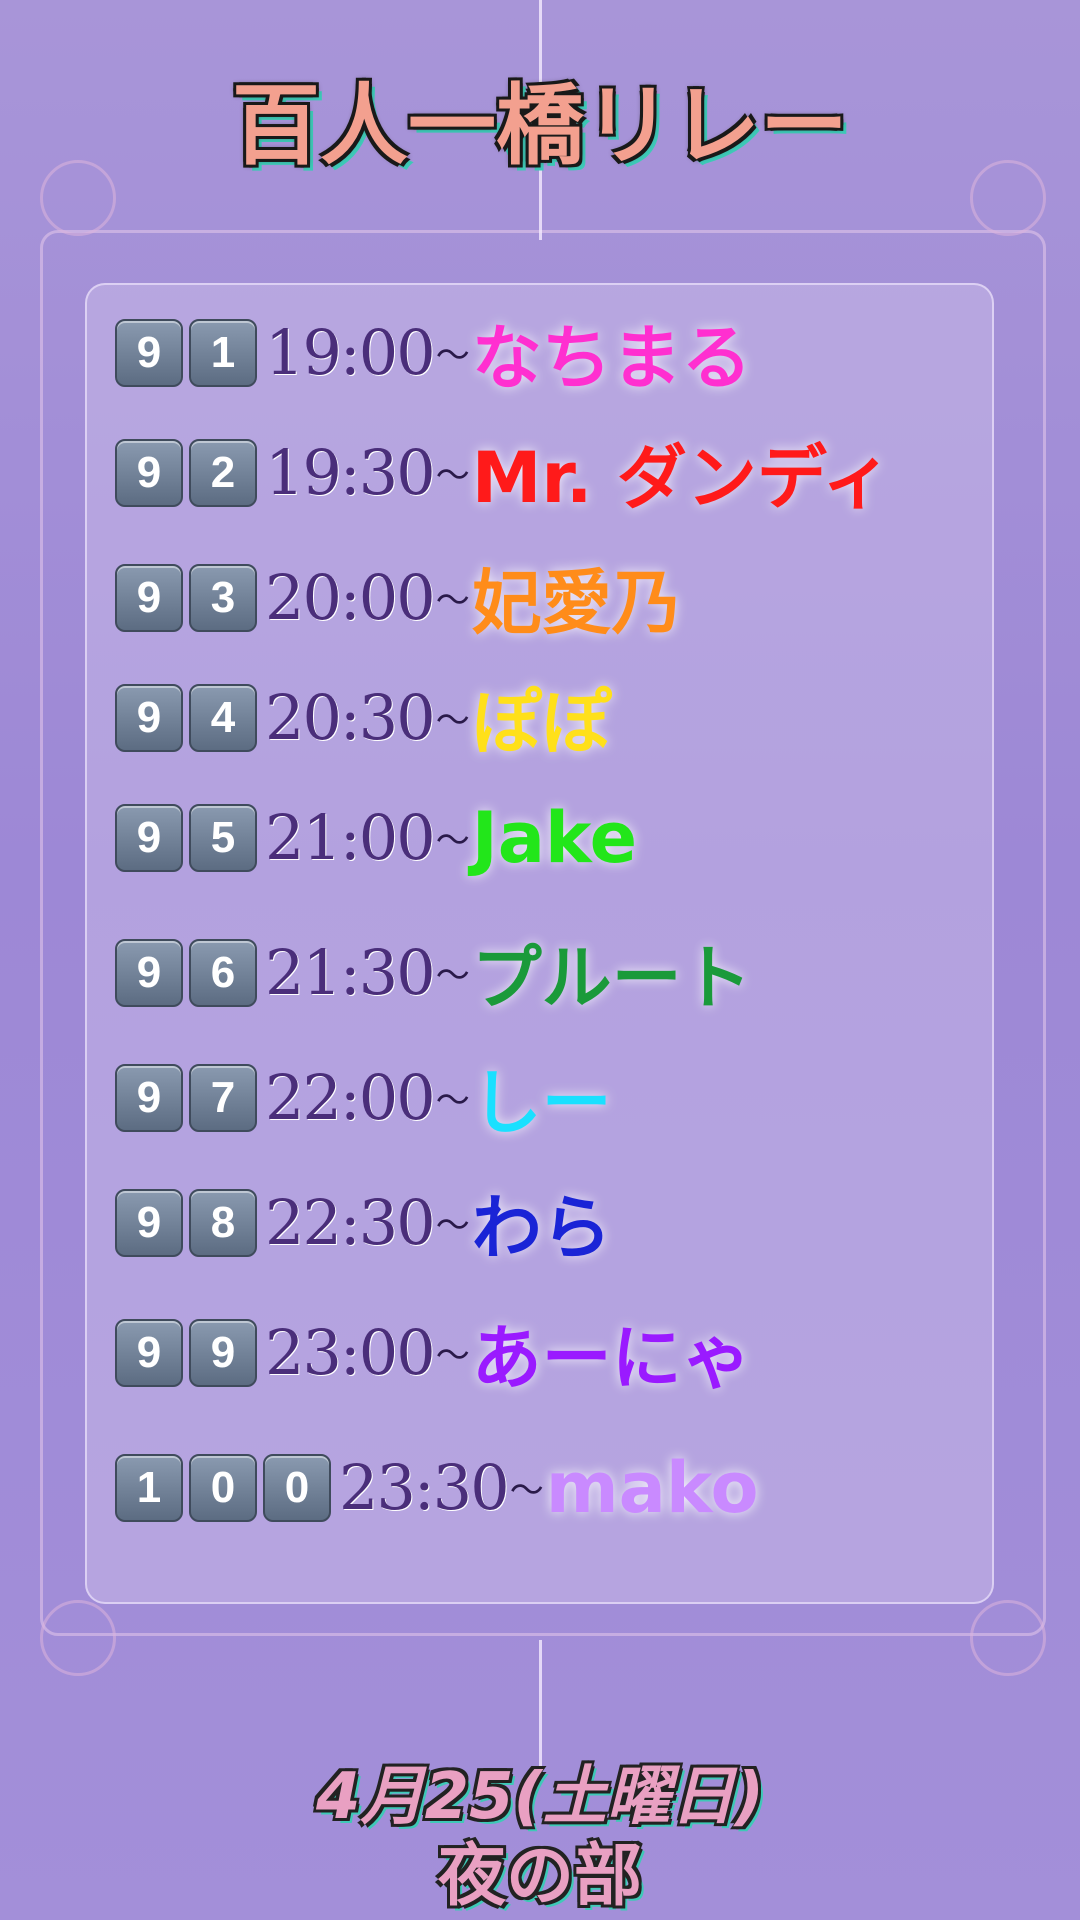 This screenshot has height=1920, width=1080. Describe the element at coordinates (350, 1352) in the screenshot. I see `time-label: 23:00` at that location.